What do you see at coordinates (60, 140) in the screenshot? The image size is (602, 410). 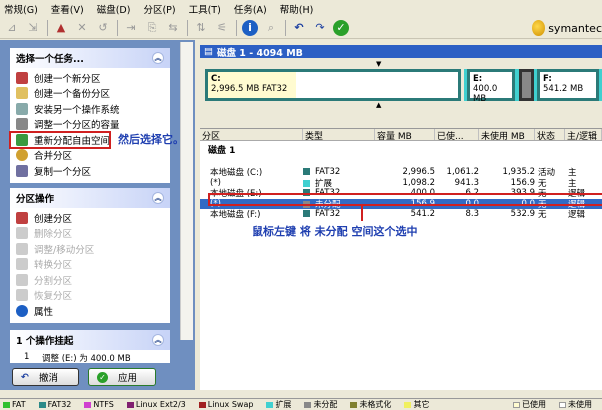 I see `task-redistribute-space: 重新分配自由空间` at bounding box center [60, 140].